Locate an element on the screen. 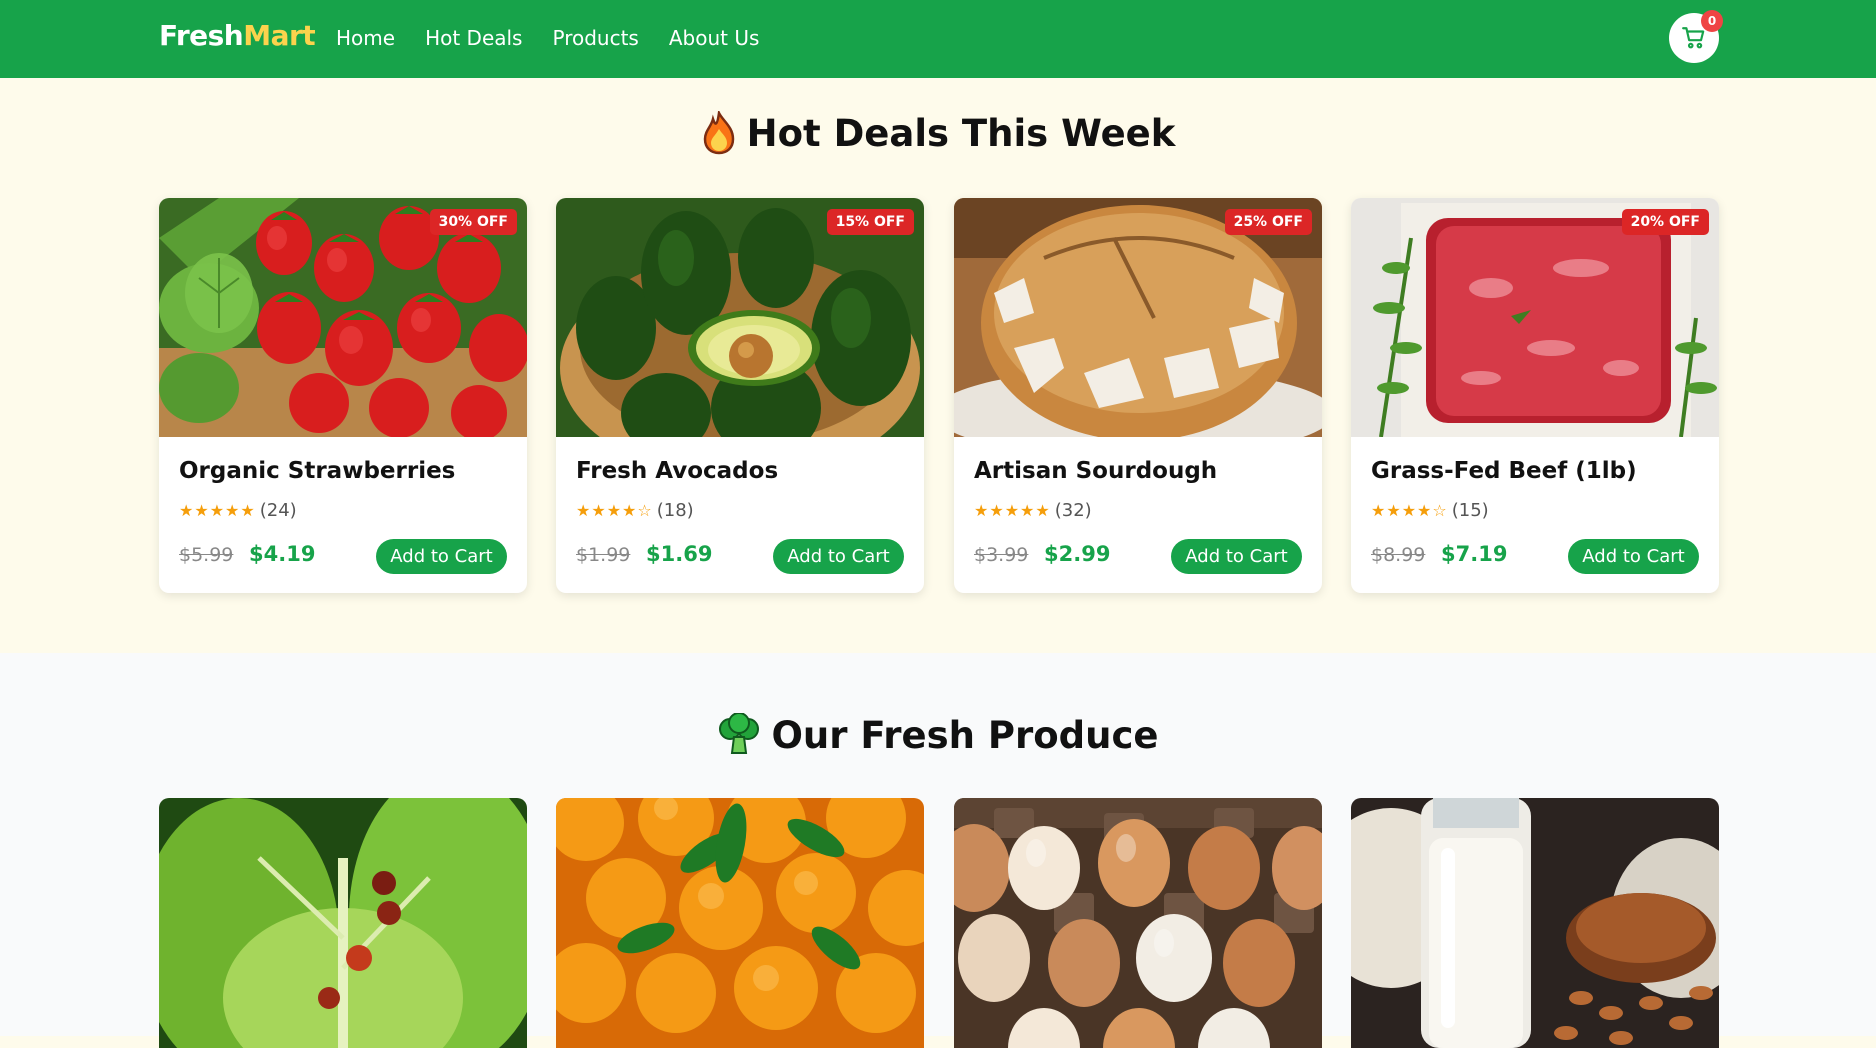 The image size is (1876, 1048). produce-image-milk is located at coordinates (1535, 923).